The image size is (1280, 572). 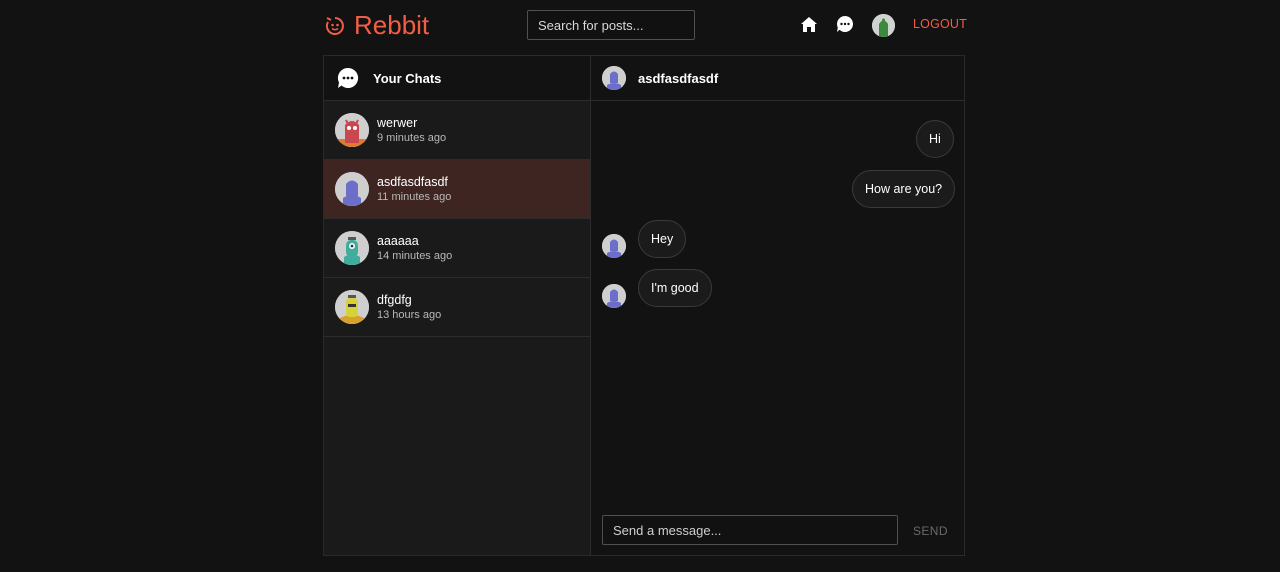 I want to click on contact-name: dfgdfg, so click(x=394, y=300).